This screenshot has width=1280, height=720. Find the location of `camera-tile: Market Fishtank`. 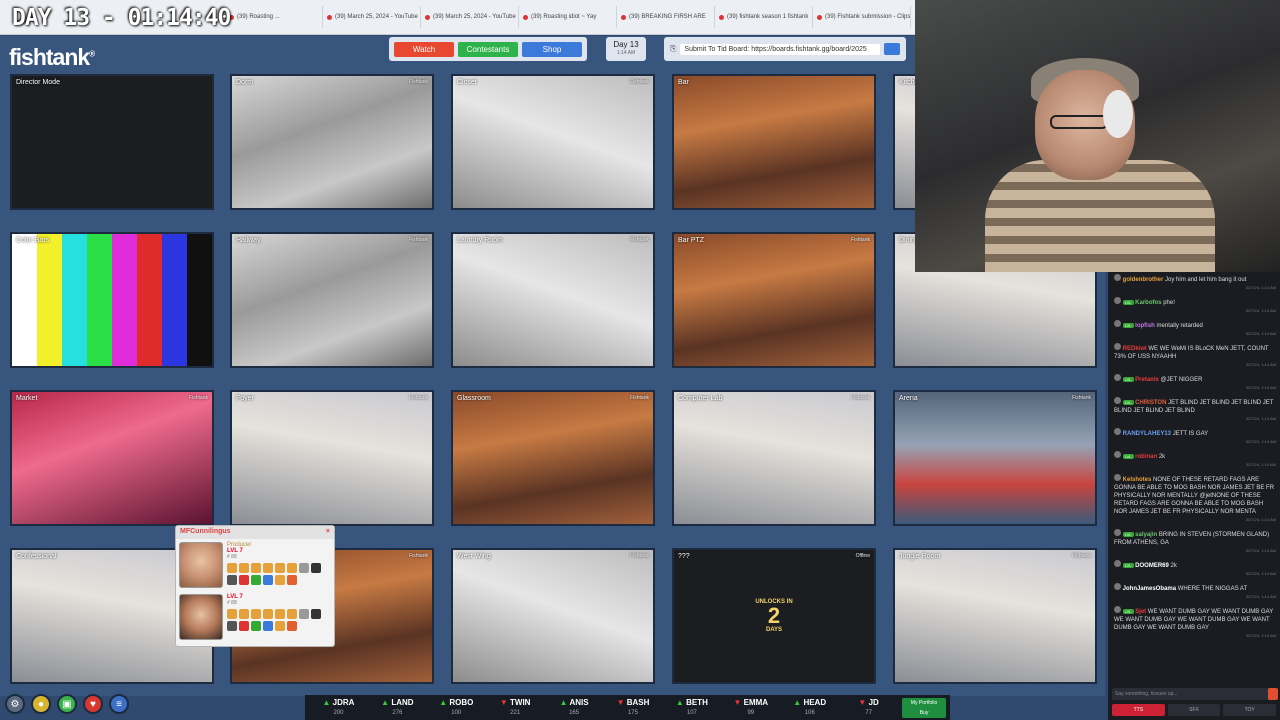

camera-tile: Market Fishtank is located at coordinates (112, 458).